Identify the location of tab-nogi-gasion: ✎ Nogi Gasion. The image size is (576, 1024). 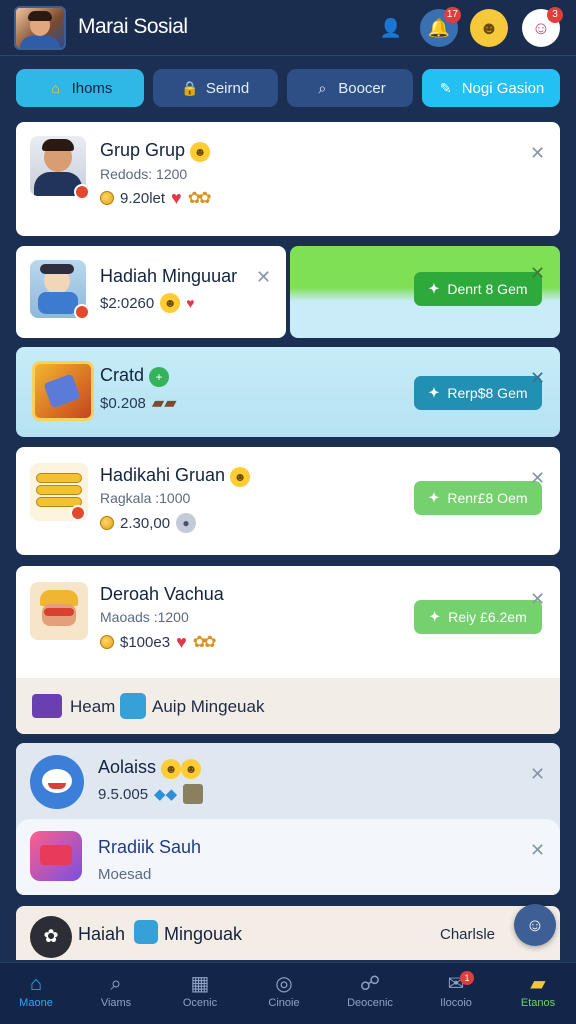
(491, 88).